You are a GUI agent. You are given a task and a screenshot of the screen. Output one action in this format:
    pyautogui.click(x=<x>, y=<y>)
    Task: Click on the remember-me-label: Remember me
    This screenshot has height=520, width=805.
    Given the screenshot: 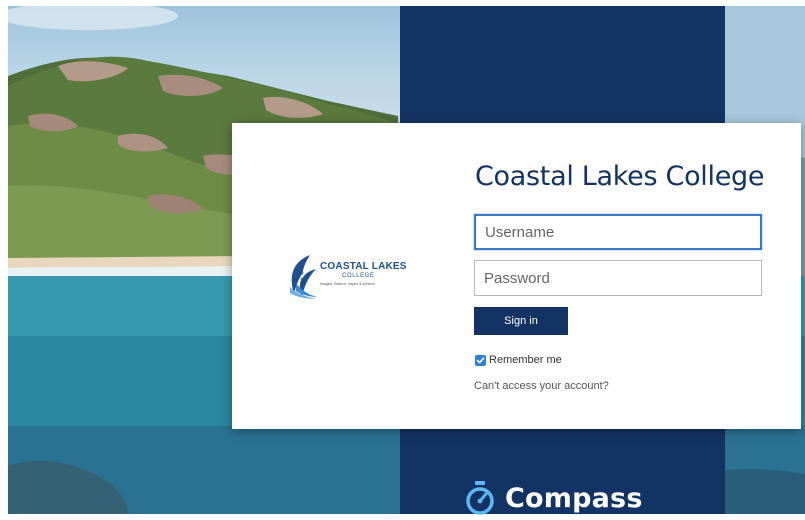 What is the action you would take?
    pyautogui.click(x=525, y=360)
    